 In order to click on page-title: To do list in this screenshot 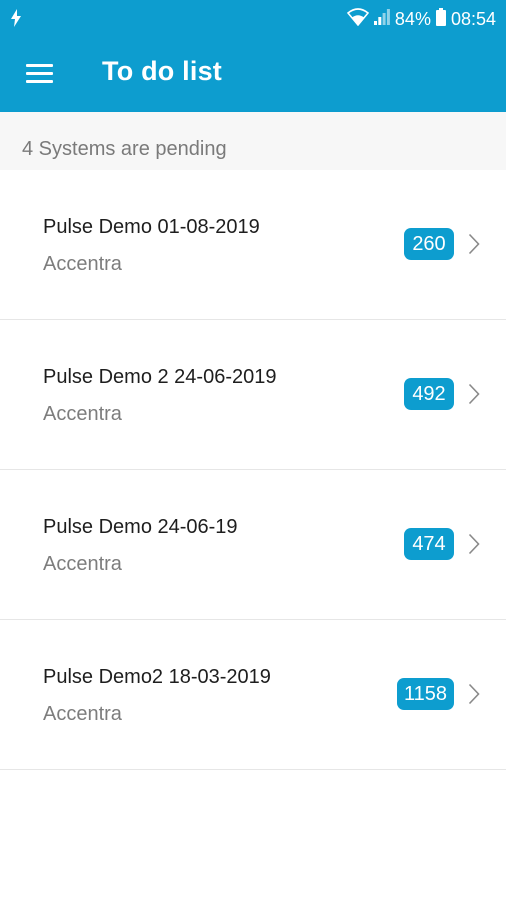, I will do `click(162, 71)`.